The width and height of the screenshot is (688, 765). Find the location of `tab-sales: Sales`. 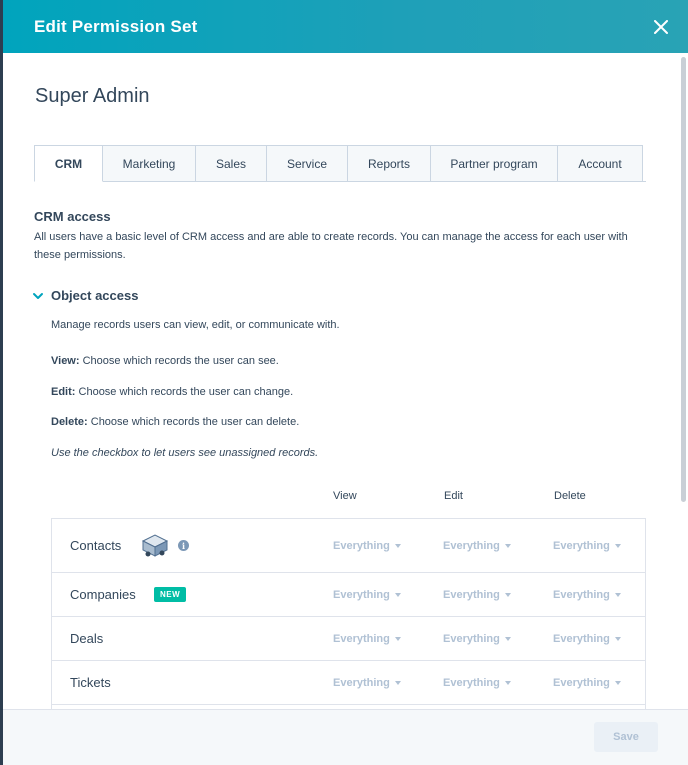

tab-sales: Sales is located at coordinates (231, 163).